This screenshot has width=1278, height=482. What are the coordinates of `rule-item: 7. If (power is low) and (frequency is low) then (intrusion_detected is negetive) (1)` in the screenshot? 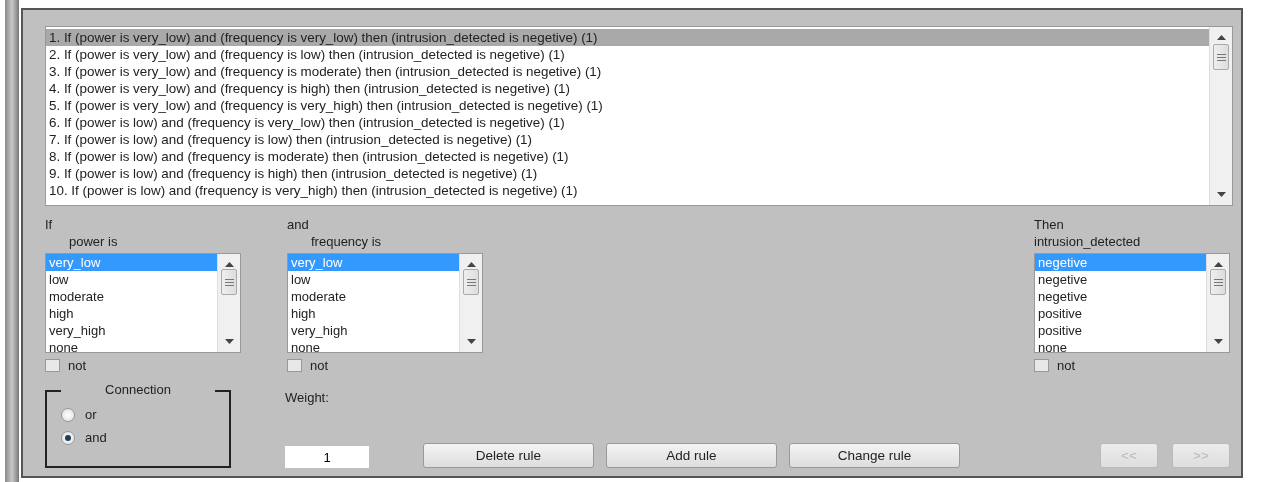 It's located at (627, 139).